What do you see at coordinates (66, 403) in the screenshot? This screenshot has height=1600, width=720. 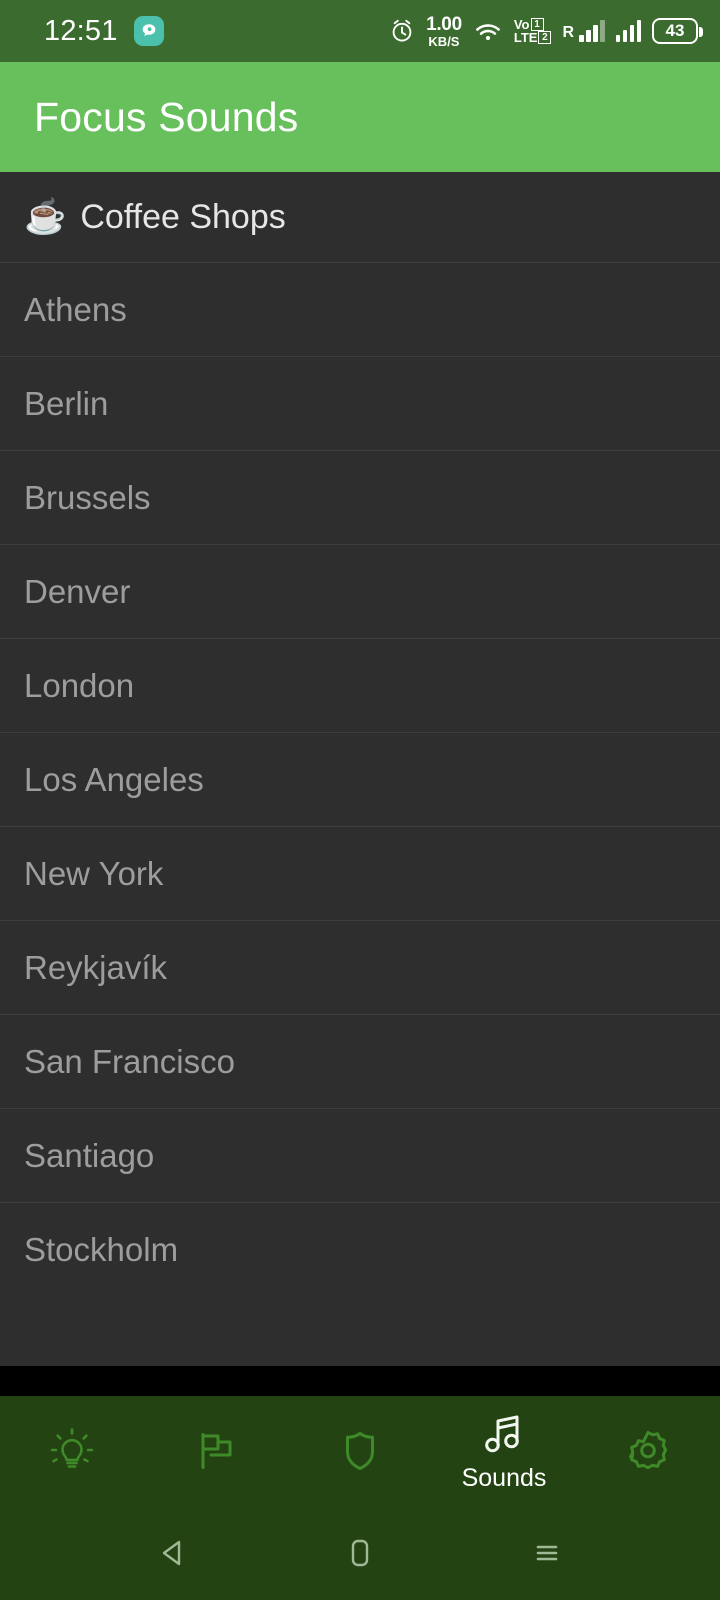 I see `list-item-label: Berlin` at bounding box center [66, 403].